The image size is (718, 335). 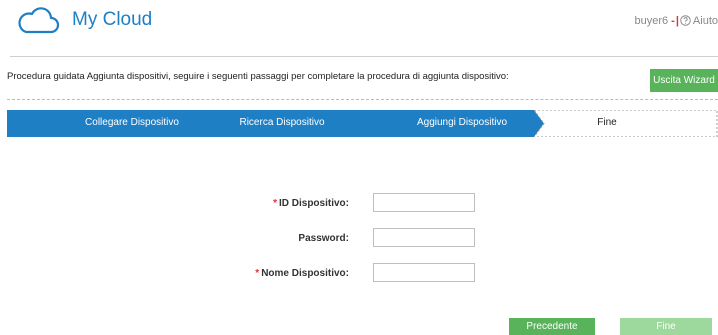 What do you see at coordinates (364, 56) in the screenshot?
I see `header-divider` at bounding box center [364, 56].